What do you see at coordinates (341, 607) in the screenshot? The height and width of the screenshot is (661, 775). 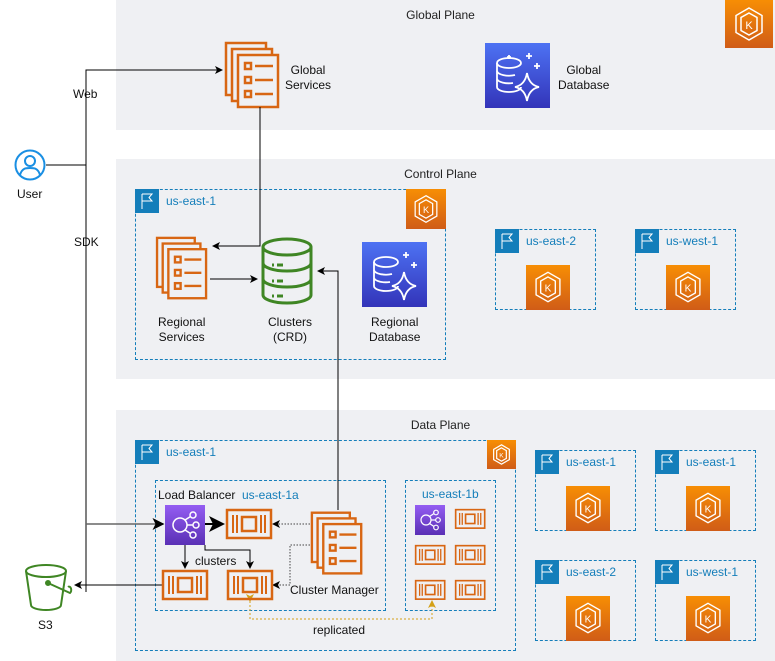 I see `replicated-connector` at bounding box center [341, 607].